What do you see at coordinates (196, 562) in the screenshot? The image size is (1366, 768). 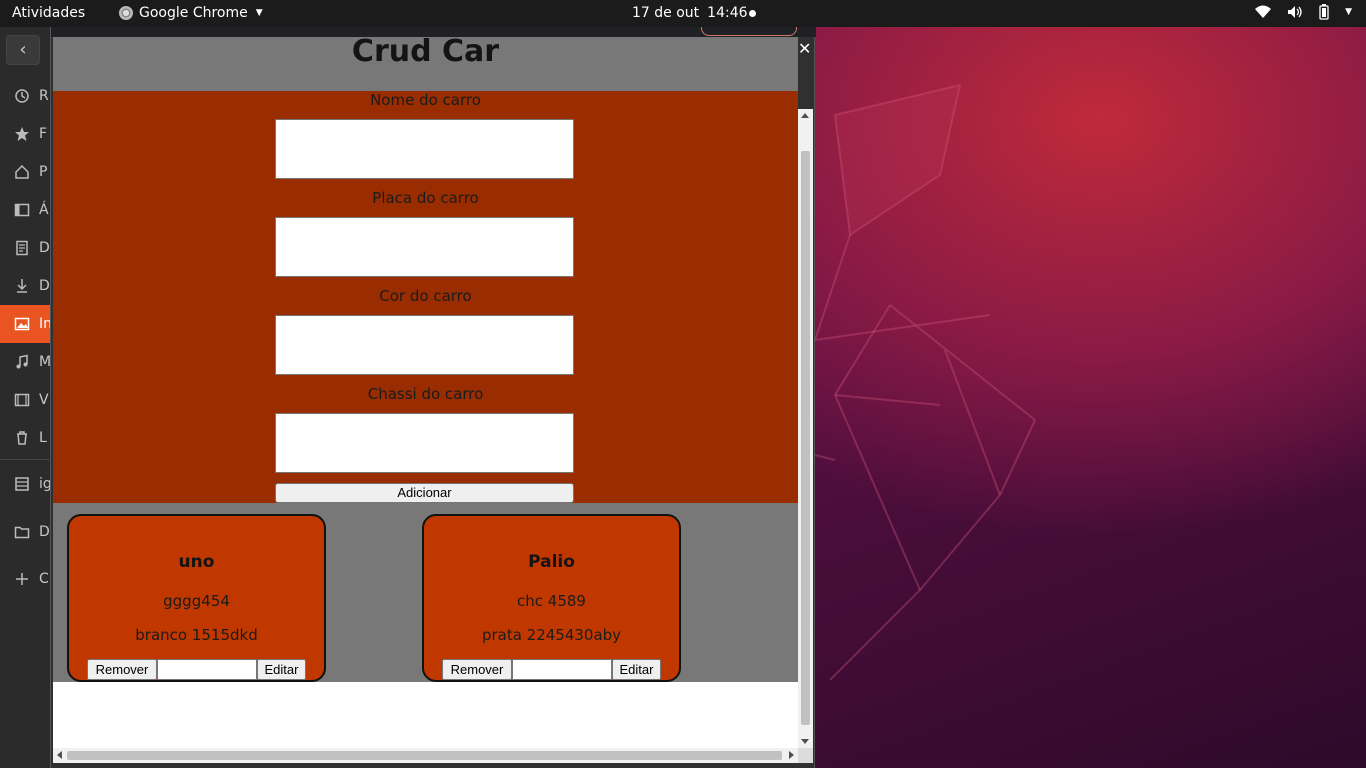 I see `car-name: uno` at bounding box center [196, 562].